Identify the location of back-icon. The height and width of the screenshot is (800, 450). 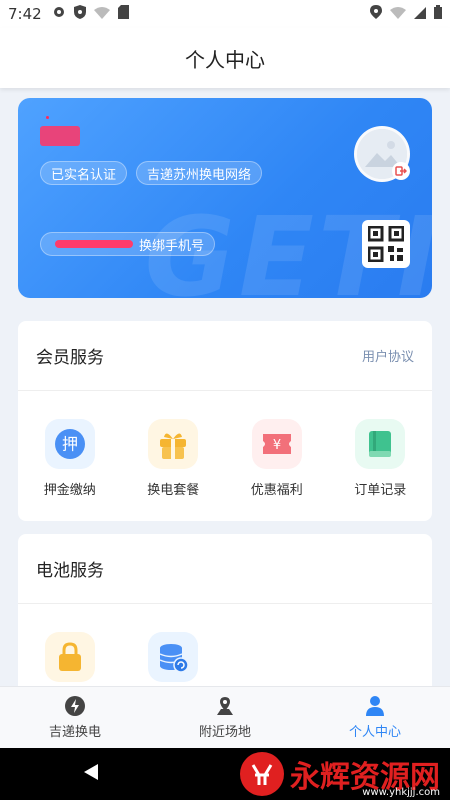
(91, 774).